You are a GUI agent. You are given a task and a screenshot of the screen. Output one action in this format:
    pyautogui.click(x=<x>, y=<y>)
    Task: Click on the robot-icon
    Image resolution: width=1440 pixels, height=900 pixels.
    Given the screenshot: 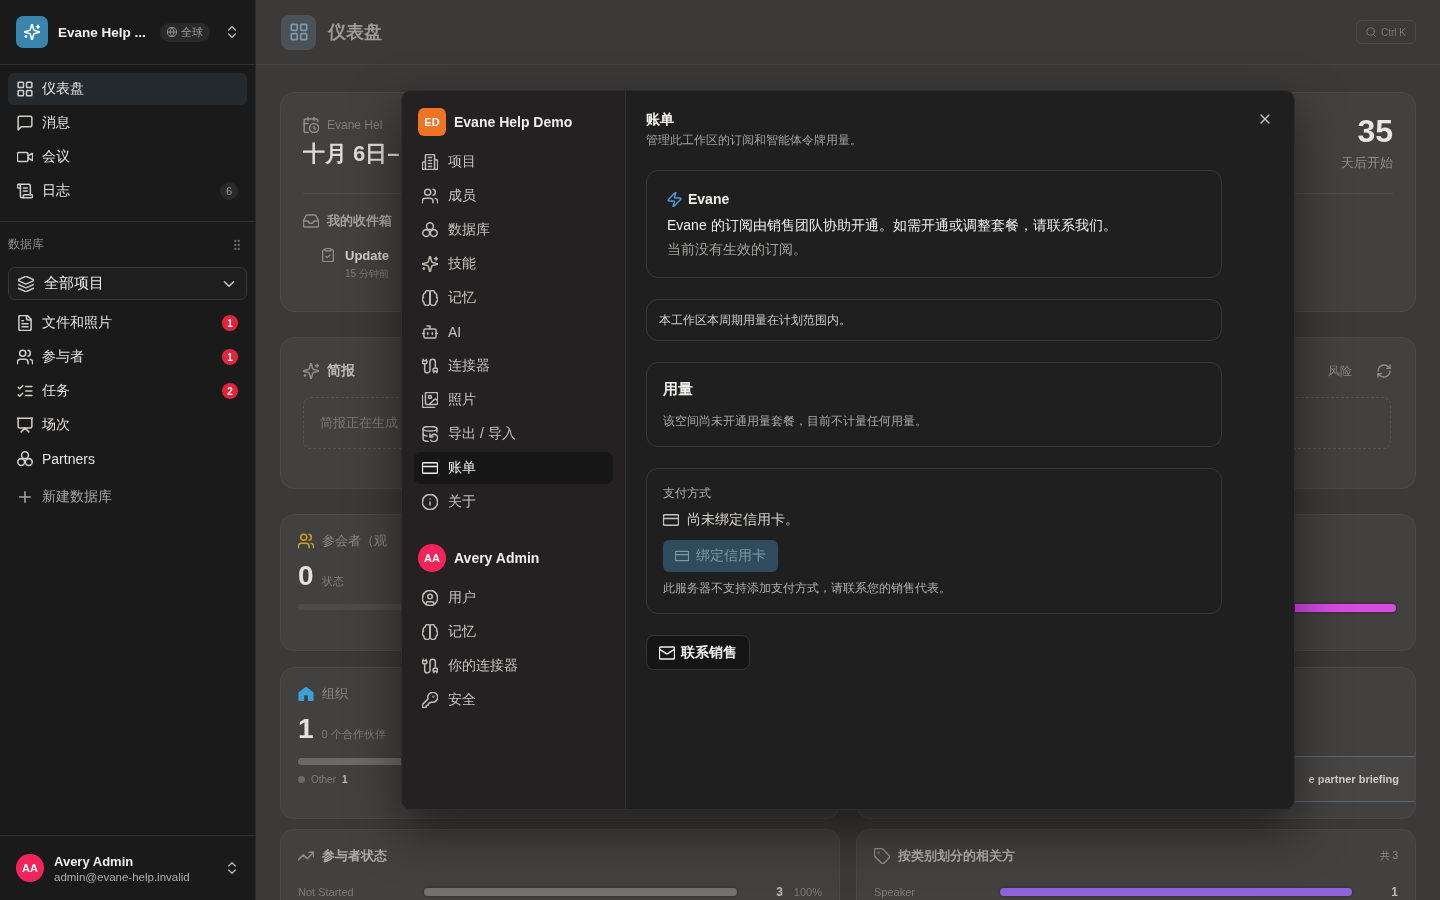 What is the action you would take?
    pyautogui.click(x=430, y=332)
    